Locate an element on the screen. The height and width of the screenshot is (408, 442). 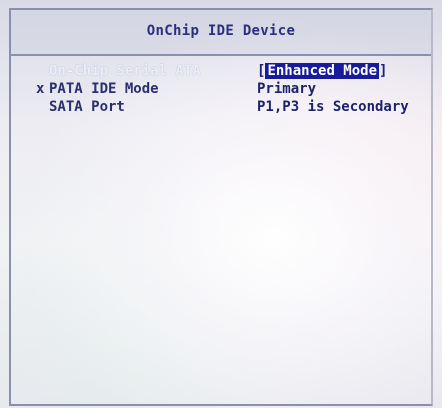
bracket-close: ] is located at coordinates (383, 71).